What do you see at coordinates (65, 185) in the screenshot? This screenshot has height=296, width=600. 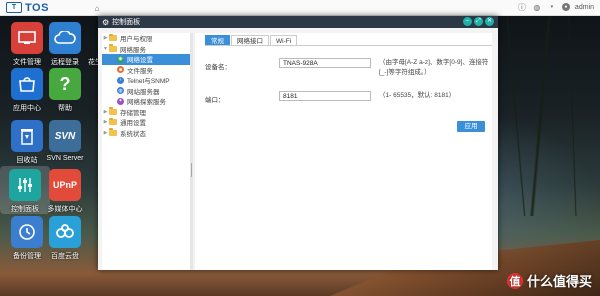 I see `upnp-icon: UPnP` at bounding box center [65, 185].